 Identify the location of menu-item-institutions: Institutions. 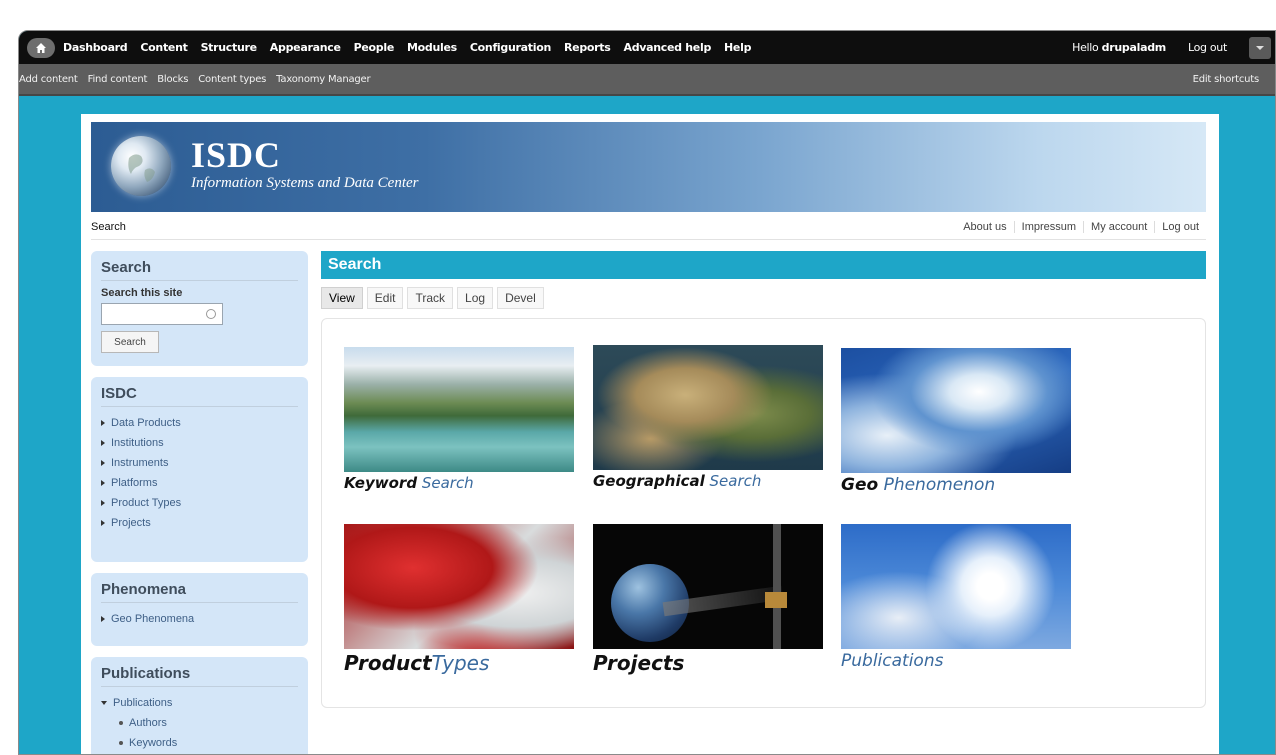
(199, 443).